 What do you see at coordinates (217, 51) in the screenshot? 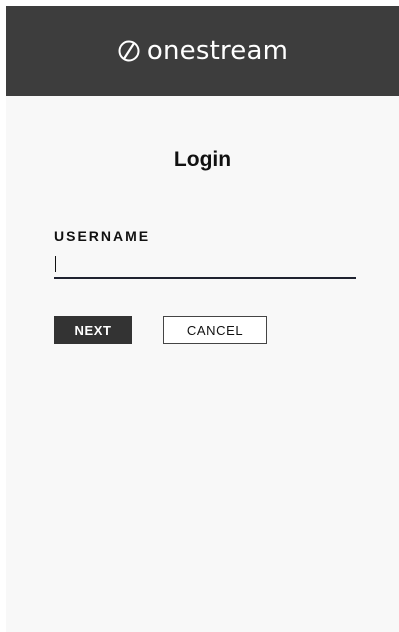
I see `brand-name: onestream` at bounding box center [217, 51].